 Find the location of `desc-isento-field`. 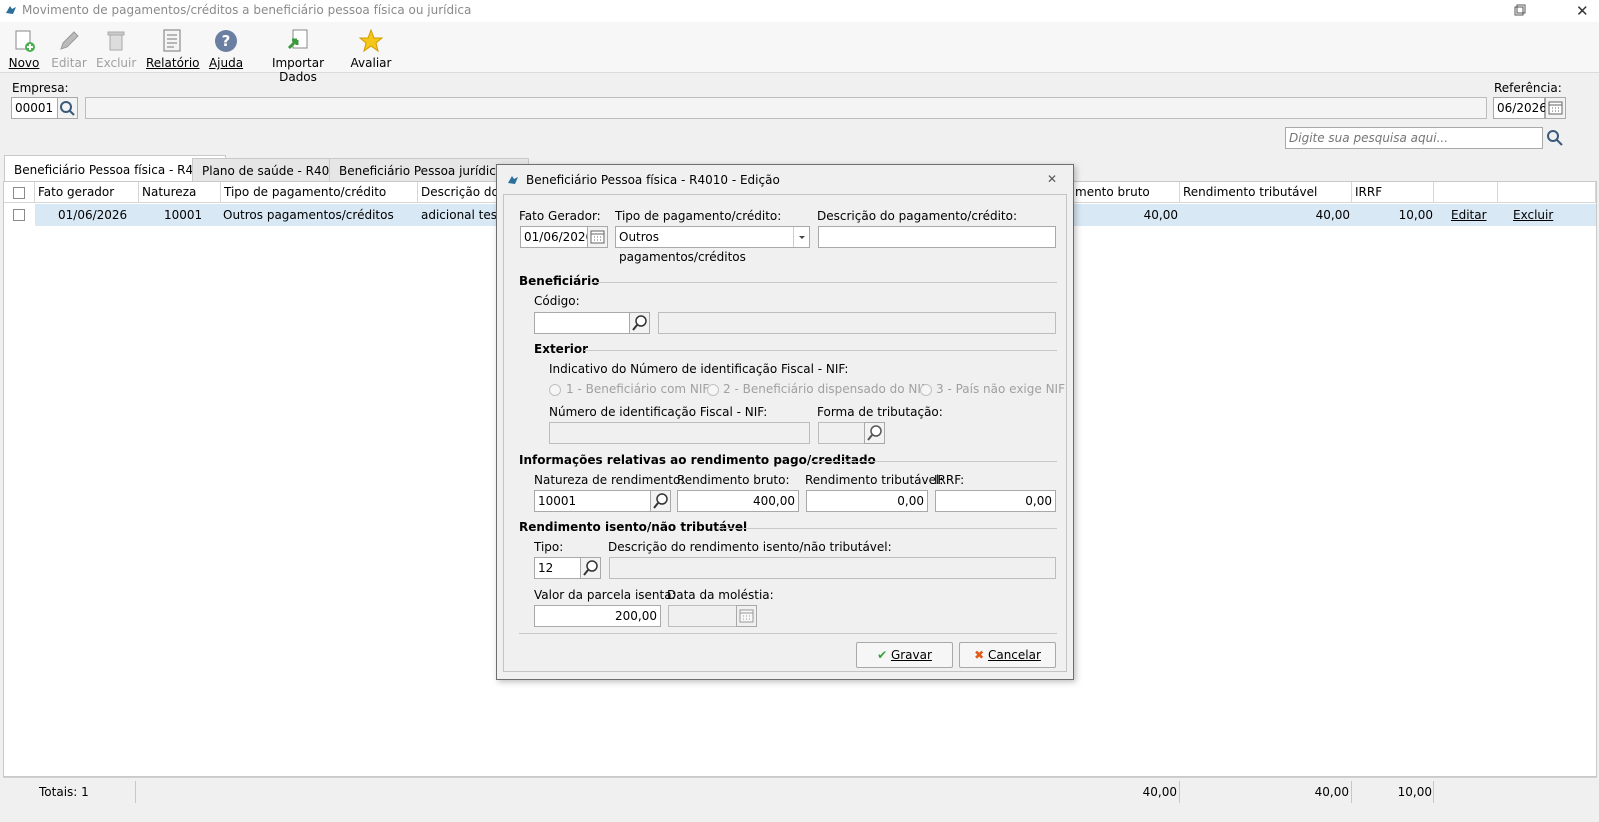

desc-isento-field is located at coordinates (832, 568).